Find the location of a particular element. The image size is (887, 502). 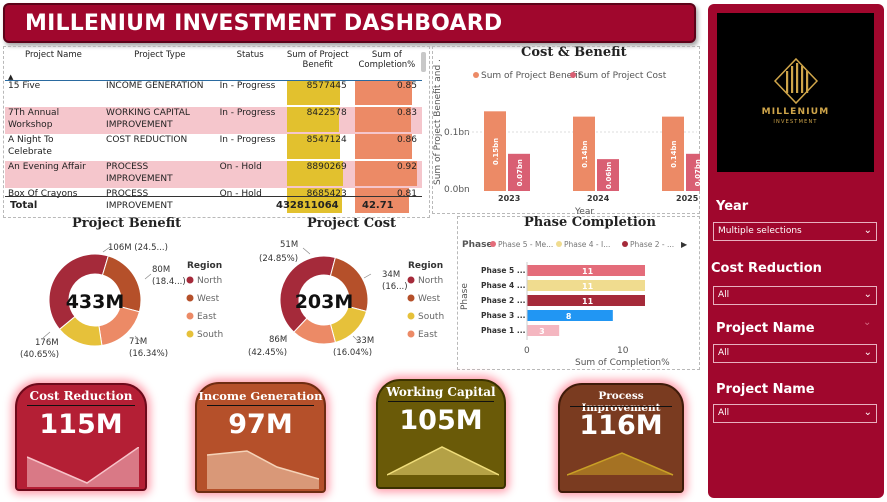

cell-completion: 0.86 is located at coordinates (387, 147).